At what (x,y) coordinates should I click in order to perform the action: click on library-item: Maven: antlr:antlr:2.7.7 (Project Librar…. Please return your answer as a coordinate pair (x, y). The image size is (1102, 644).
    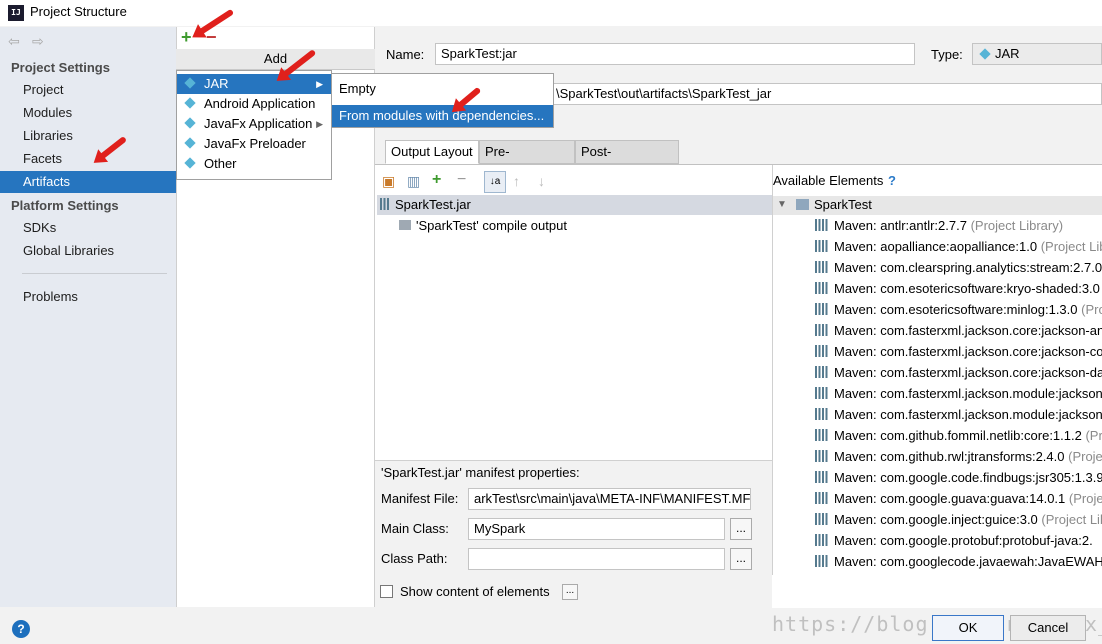
    Looking at the image, I should click on (939, 225).